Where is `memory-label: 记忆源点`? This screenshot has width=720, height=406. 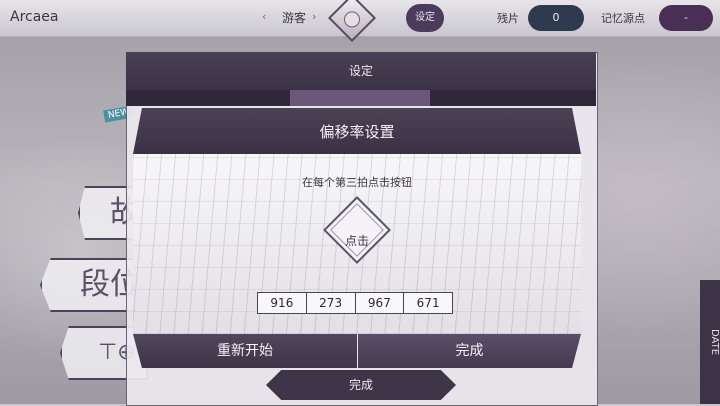
memory-label: 记忆源点 is located at coordinates (623, 18).